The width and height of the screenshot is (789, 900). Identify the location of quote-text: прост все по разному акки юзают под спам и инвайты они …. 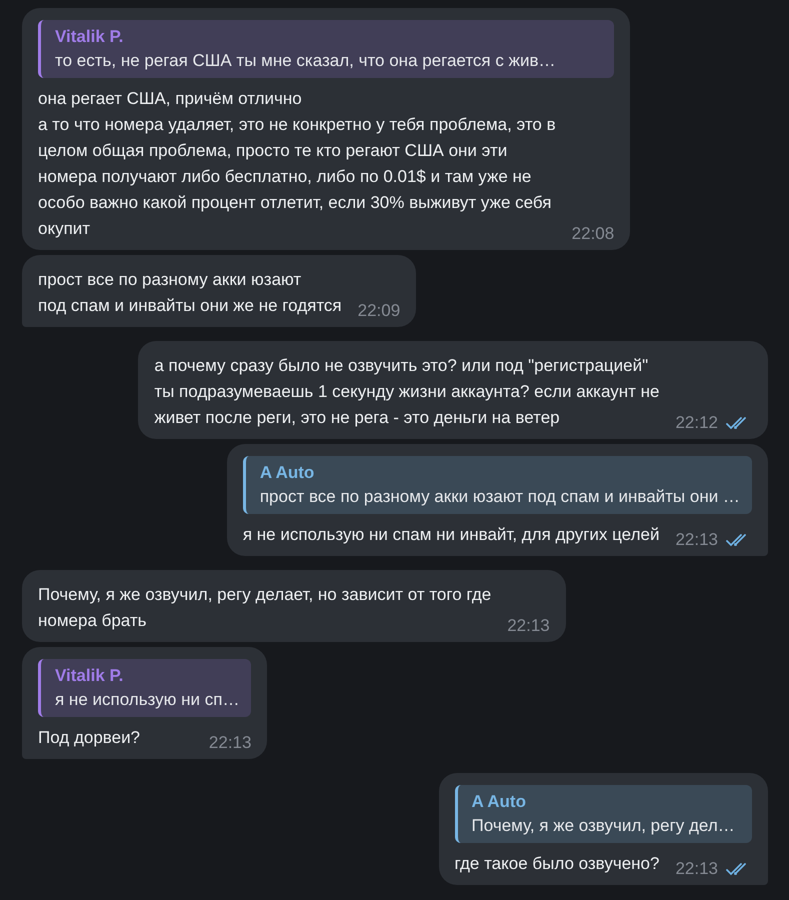
(500, 497).